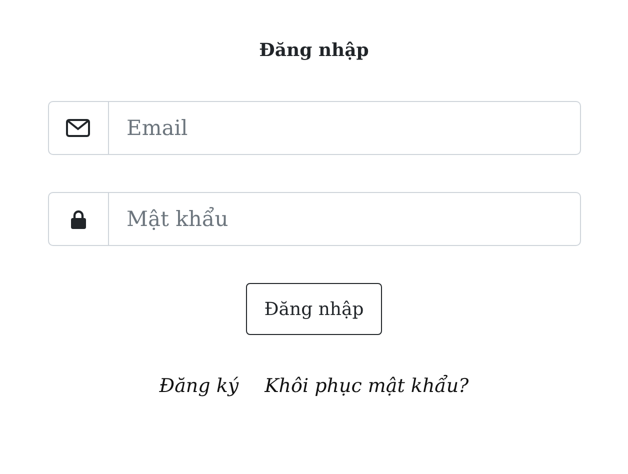 Image resolution: width=628 pixels, height=474 pixels. Describe the element at coordinates (366, 386) in the screenshot. I see `link: Khôi phục mật khẩu?` at that location.